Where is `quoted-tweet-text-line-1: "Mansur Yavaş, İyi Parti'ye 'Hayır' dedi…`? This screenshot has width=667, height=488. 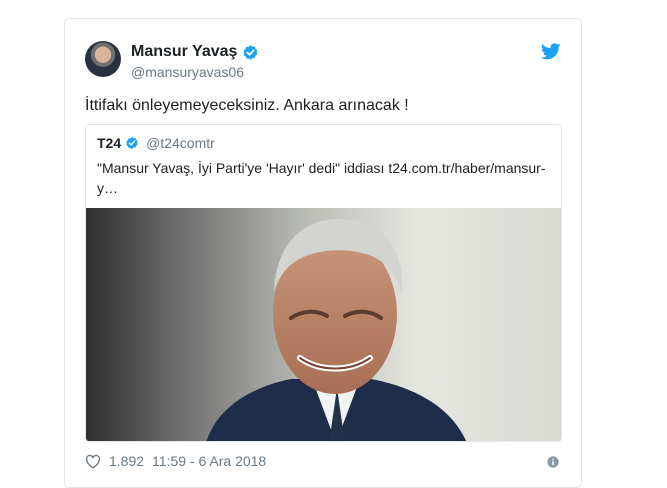
quoted-tweet-text-line-1: "Mansur Yavaş, İyi Parti'ye 'Hayır' dedi… is located at coordinates (321, 168).